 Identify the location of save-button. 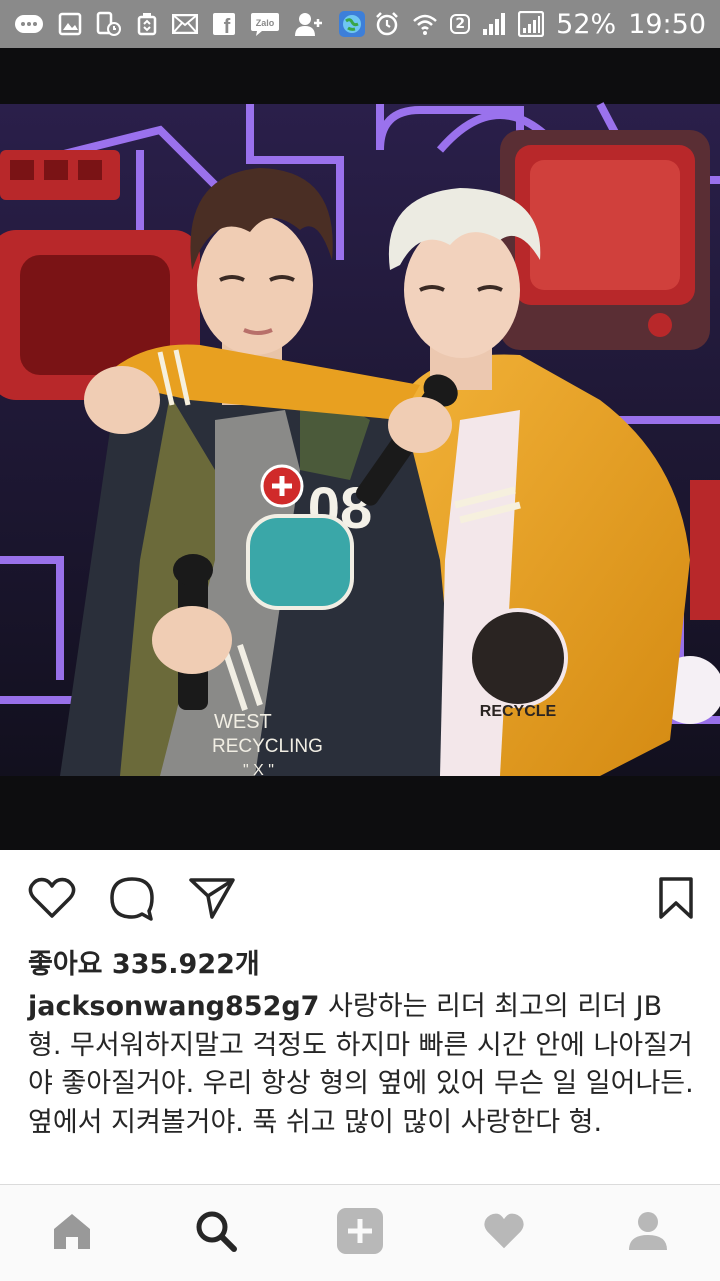
(676, 900).